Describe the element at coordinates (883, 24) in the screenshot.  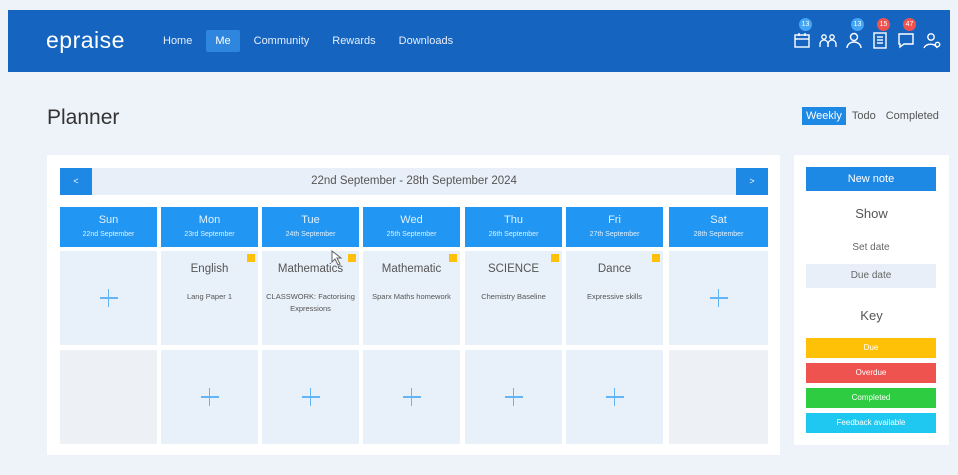
I see `planner-badge: 15` at that location.